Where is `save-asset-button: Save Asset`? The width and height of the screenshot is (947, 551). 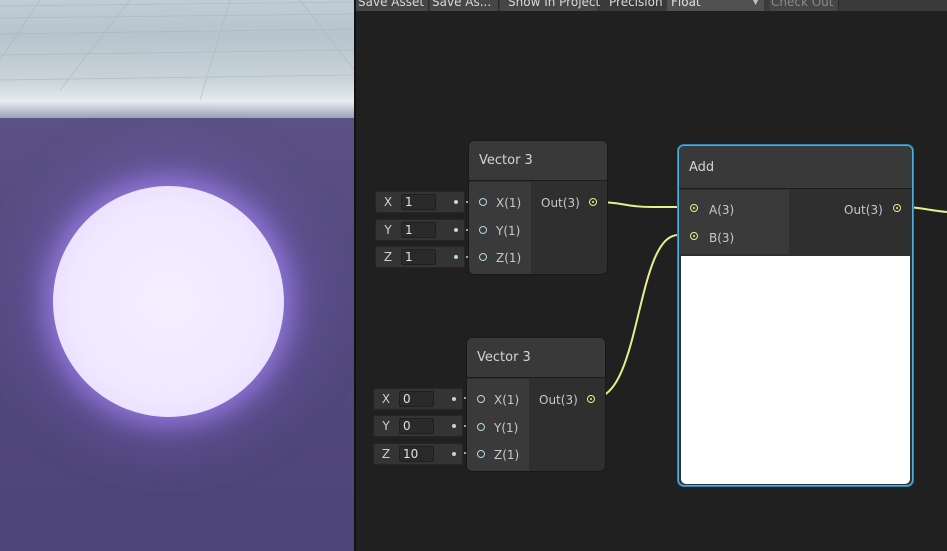
save-asset-button: Save Asset is located at coordinates (392, 5).